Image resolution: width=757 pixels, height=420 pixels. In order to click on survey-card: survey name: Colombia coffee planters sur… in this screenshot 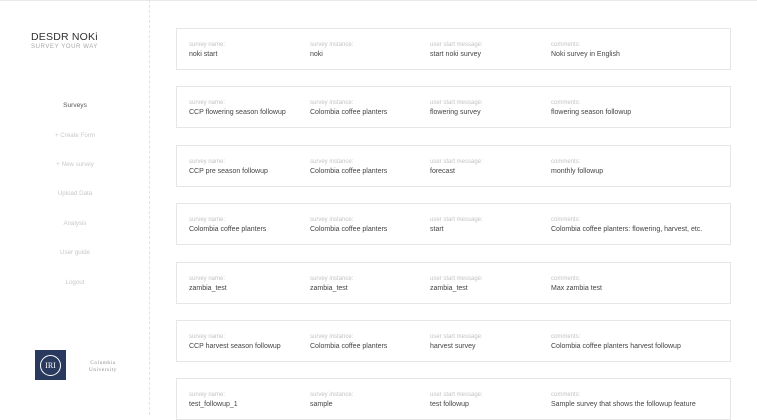, I will do `click(453, 224)`.